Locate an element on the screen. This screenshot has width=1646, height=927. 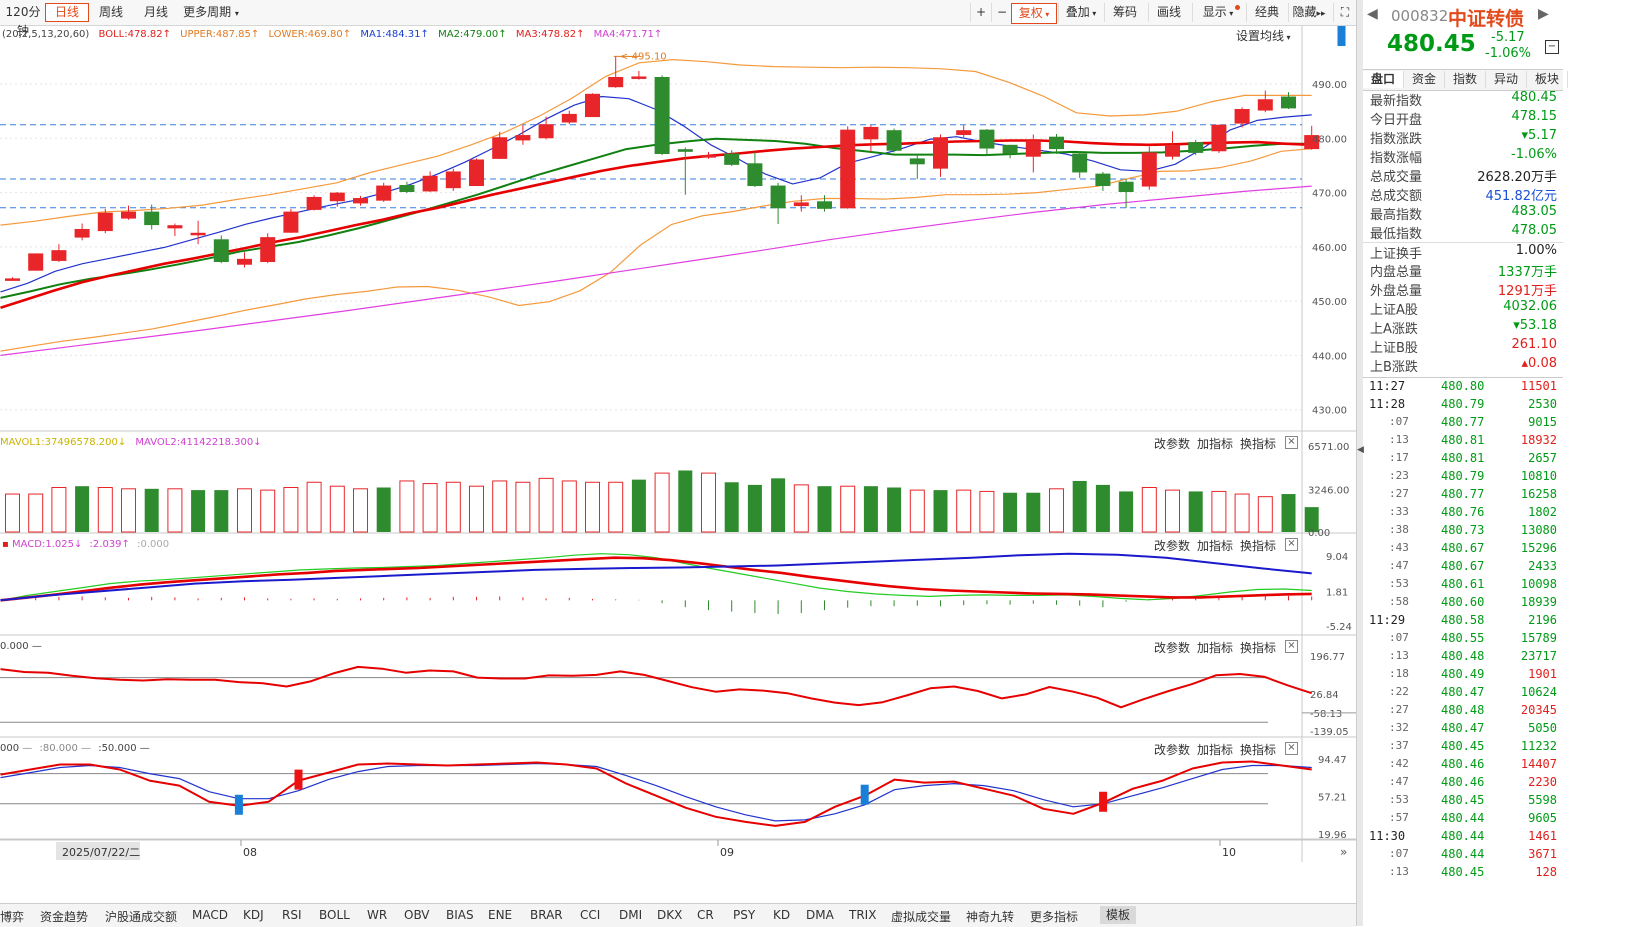
tick-time: :17 is located at coordinates (1399, 457).